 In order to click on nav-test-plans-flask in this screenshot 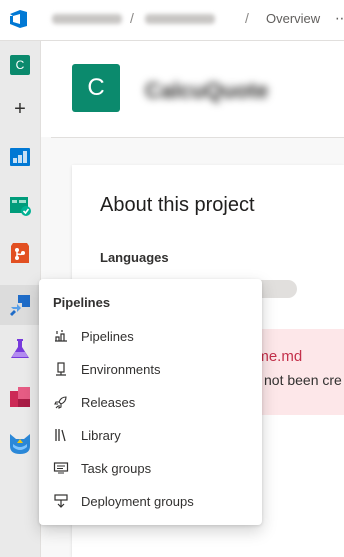, I will do `click(20, 349)`.